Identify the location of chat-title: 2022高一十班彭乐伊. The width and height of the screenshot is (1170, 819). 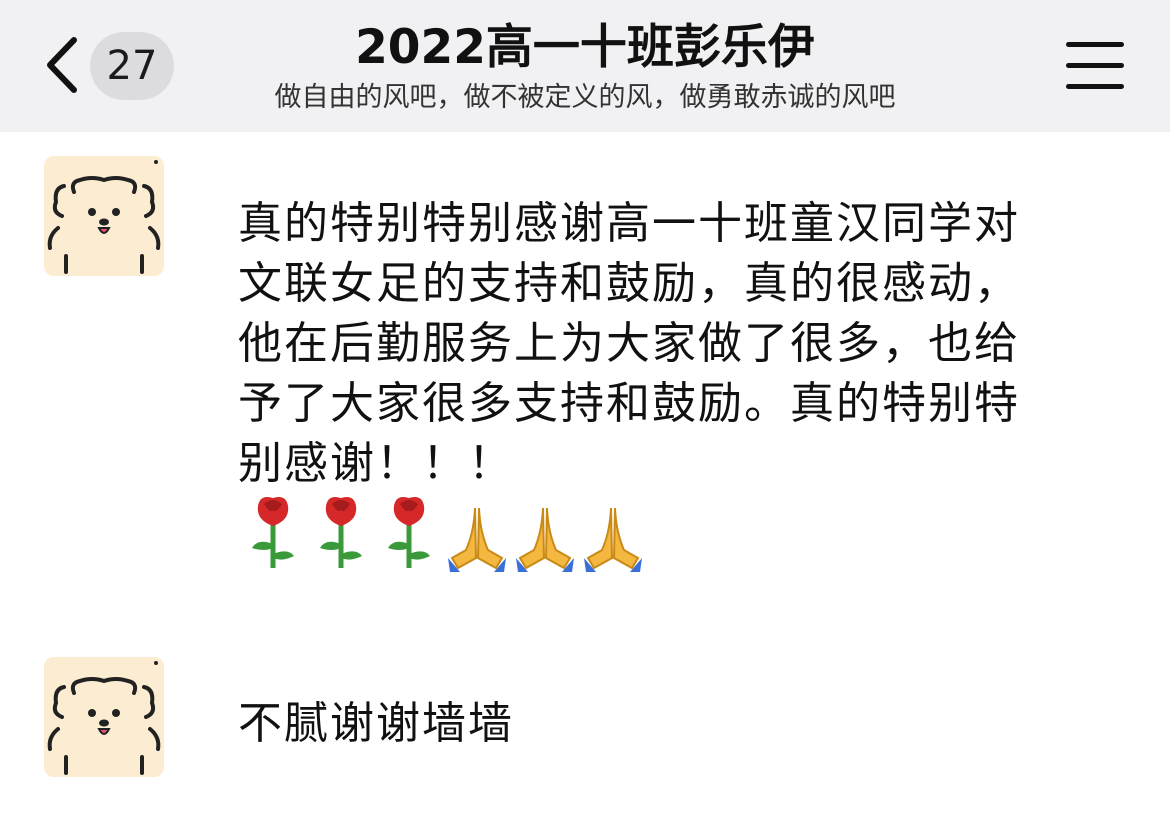
(585, 47).